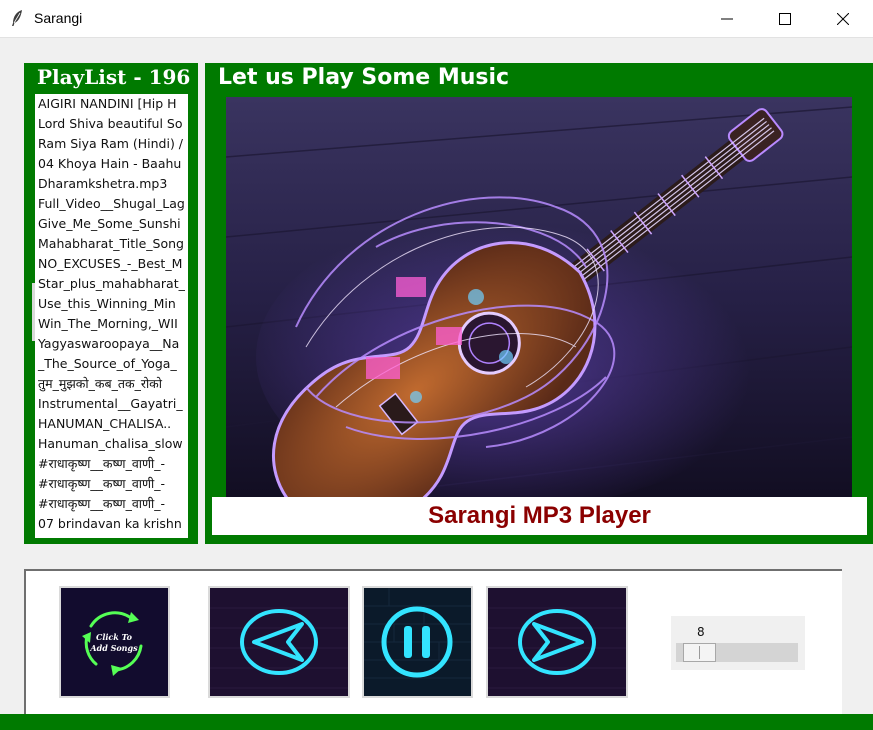 The image size is (873, 730). Describe the element at coordinates (364, 77) in the screenshot. I see `player-title: Let us Play Some Music` at that location.